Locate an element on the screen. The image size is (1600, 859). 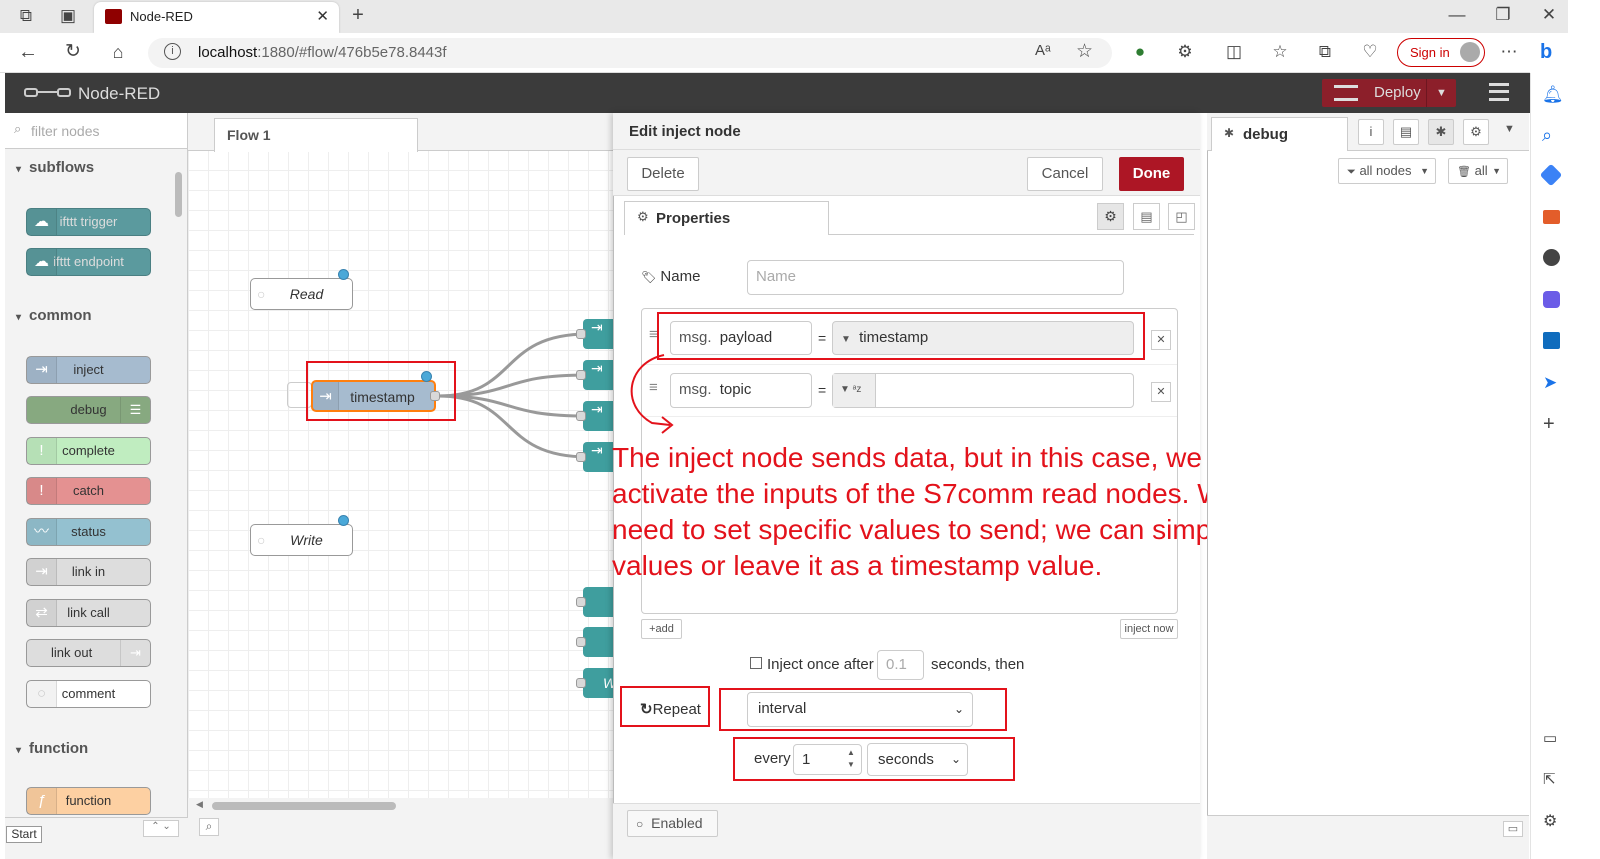
close-tab-icon: ✕ is located at coordinates (322, 16).